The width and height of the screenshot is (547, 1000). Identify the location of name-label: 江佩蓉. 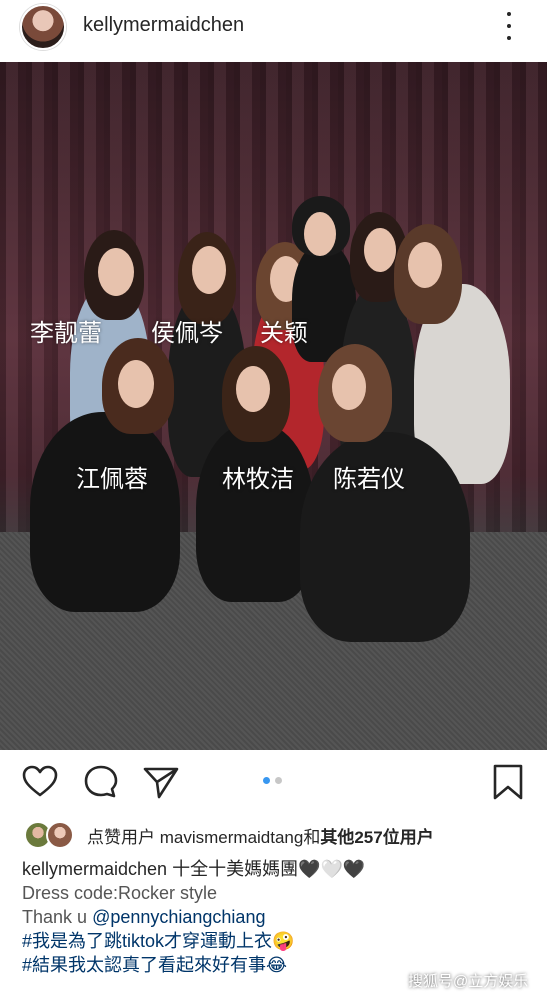
(112, 479).